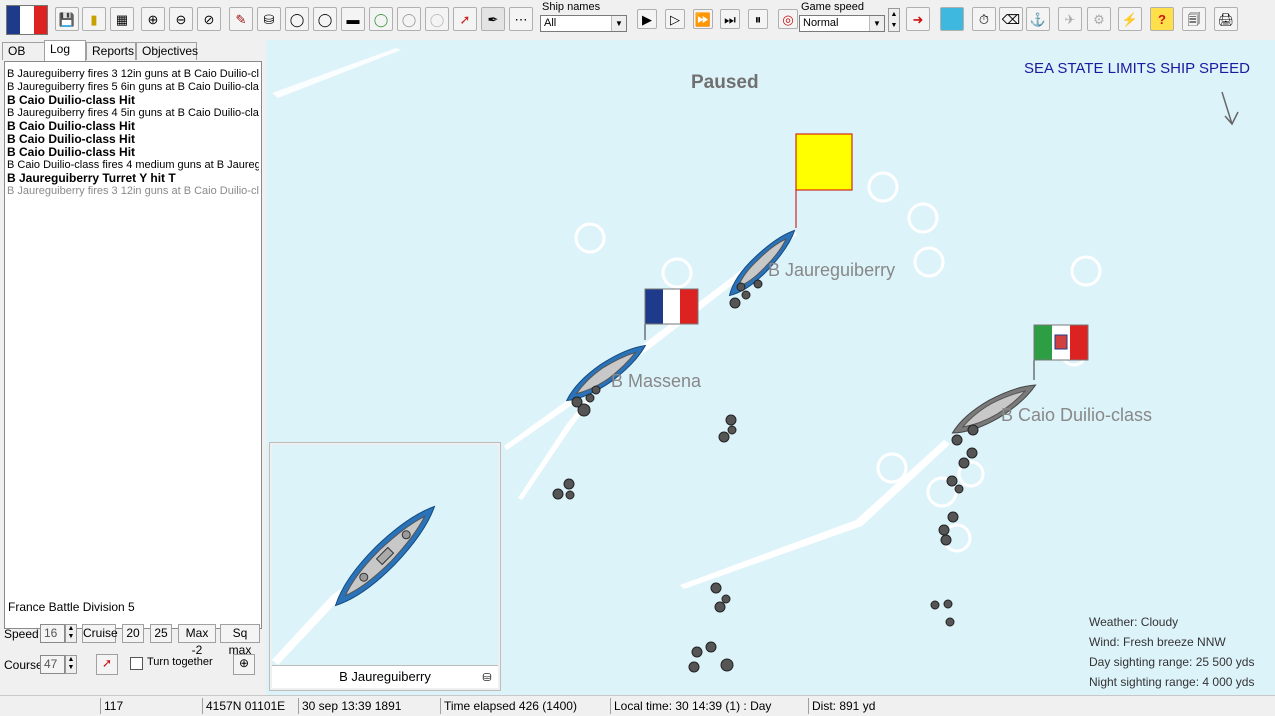 Image resolution: width=1275 pixels, height=716 pixels. What do you see at coordinates (94, 19) in the screenshot?
I see `notebook-icon: ▮` at bounding box center [94, 19].